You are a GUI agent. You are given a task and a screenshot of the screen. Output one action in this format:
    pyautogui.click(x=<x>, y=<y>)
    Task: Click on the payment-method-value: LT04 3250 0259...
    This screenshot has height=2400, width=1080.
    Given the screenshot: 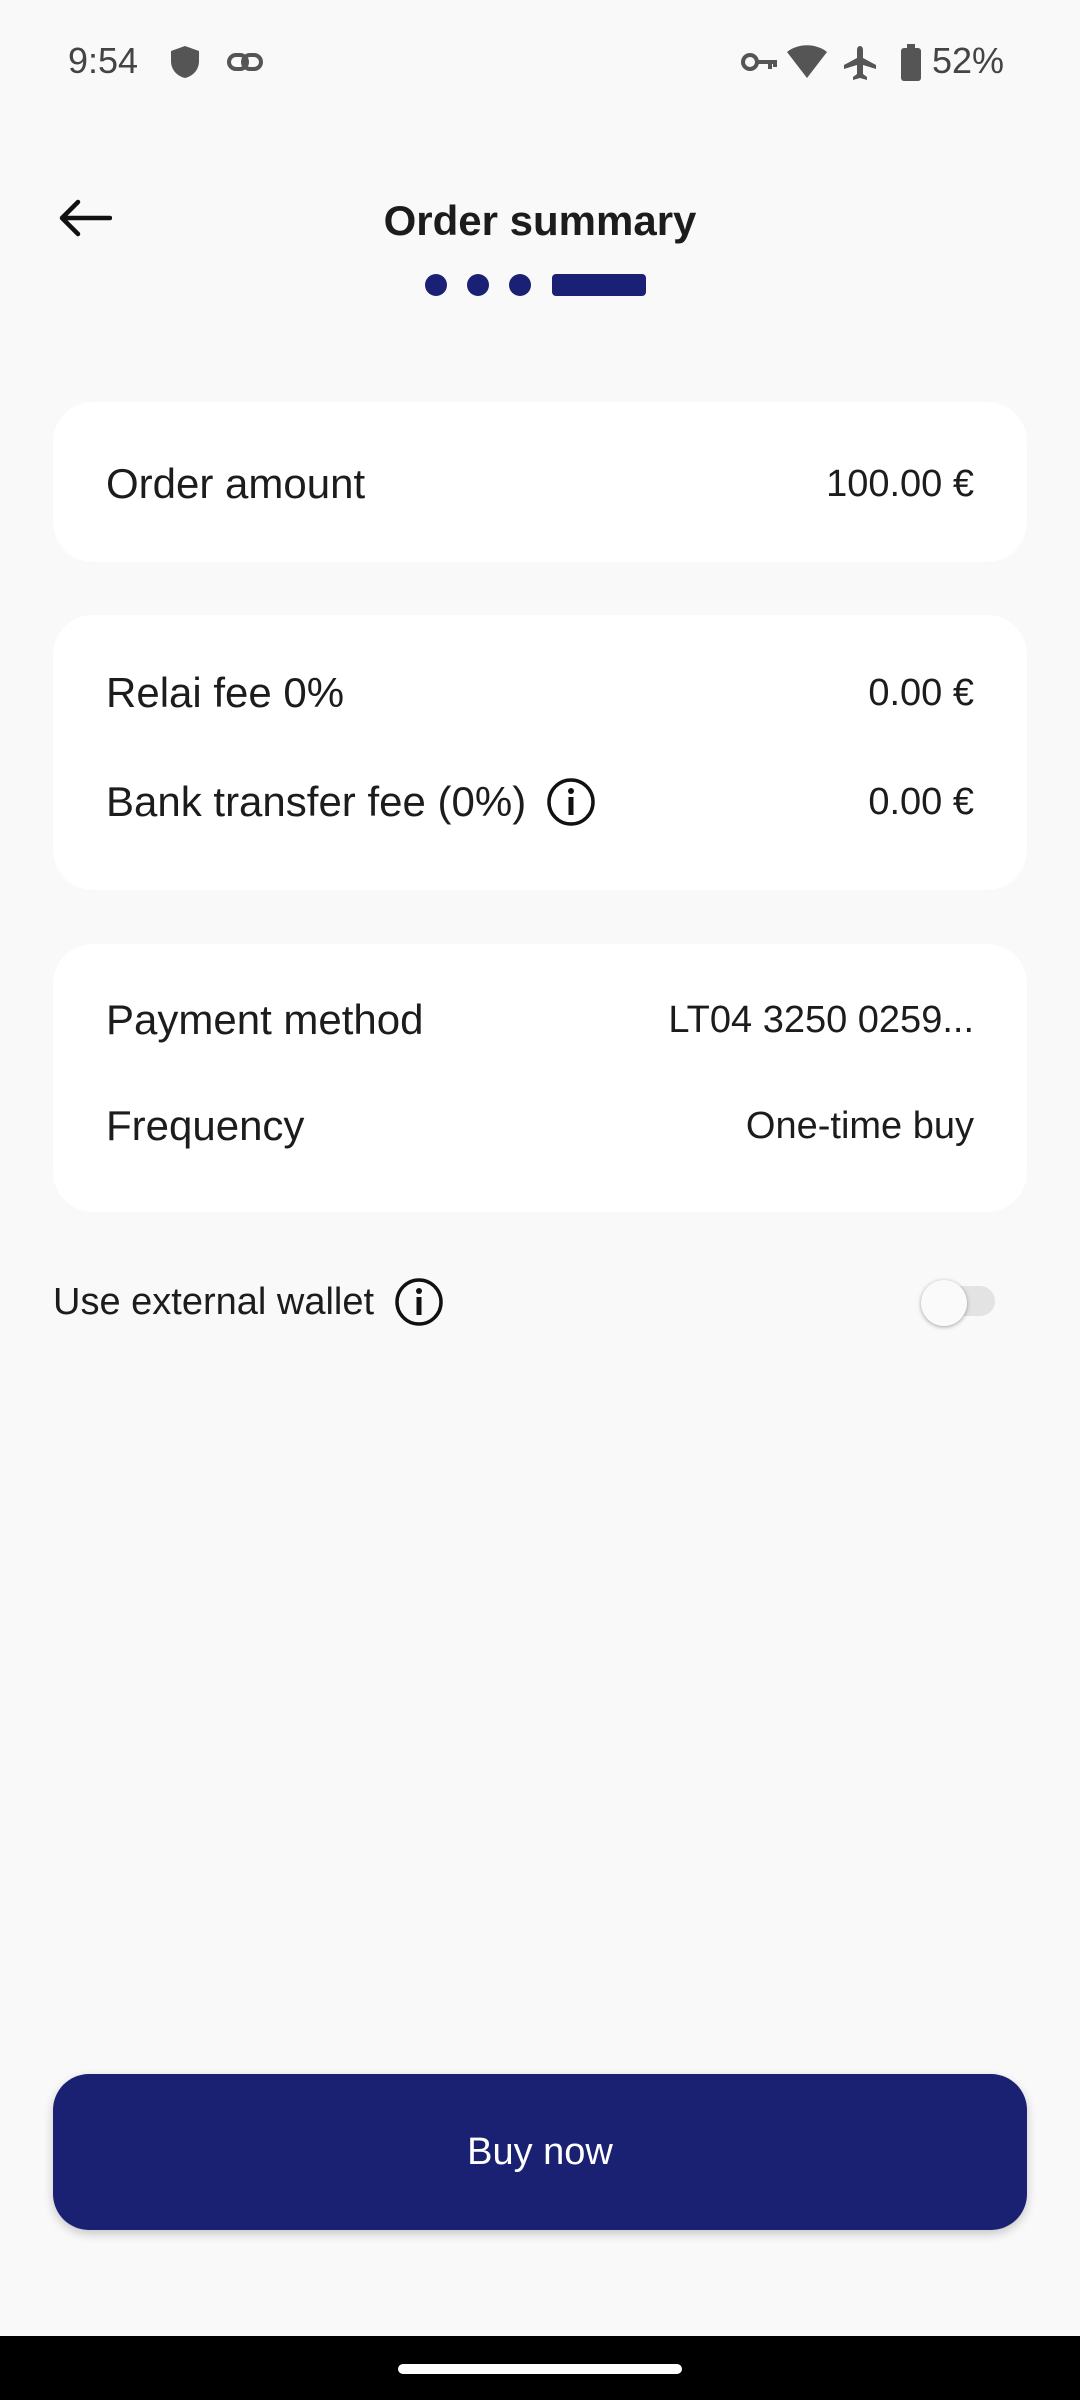 What is the action you would take?
    pyautogui.click(x=821, y=1019)
    